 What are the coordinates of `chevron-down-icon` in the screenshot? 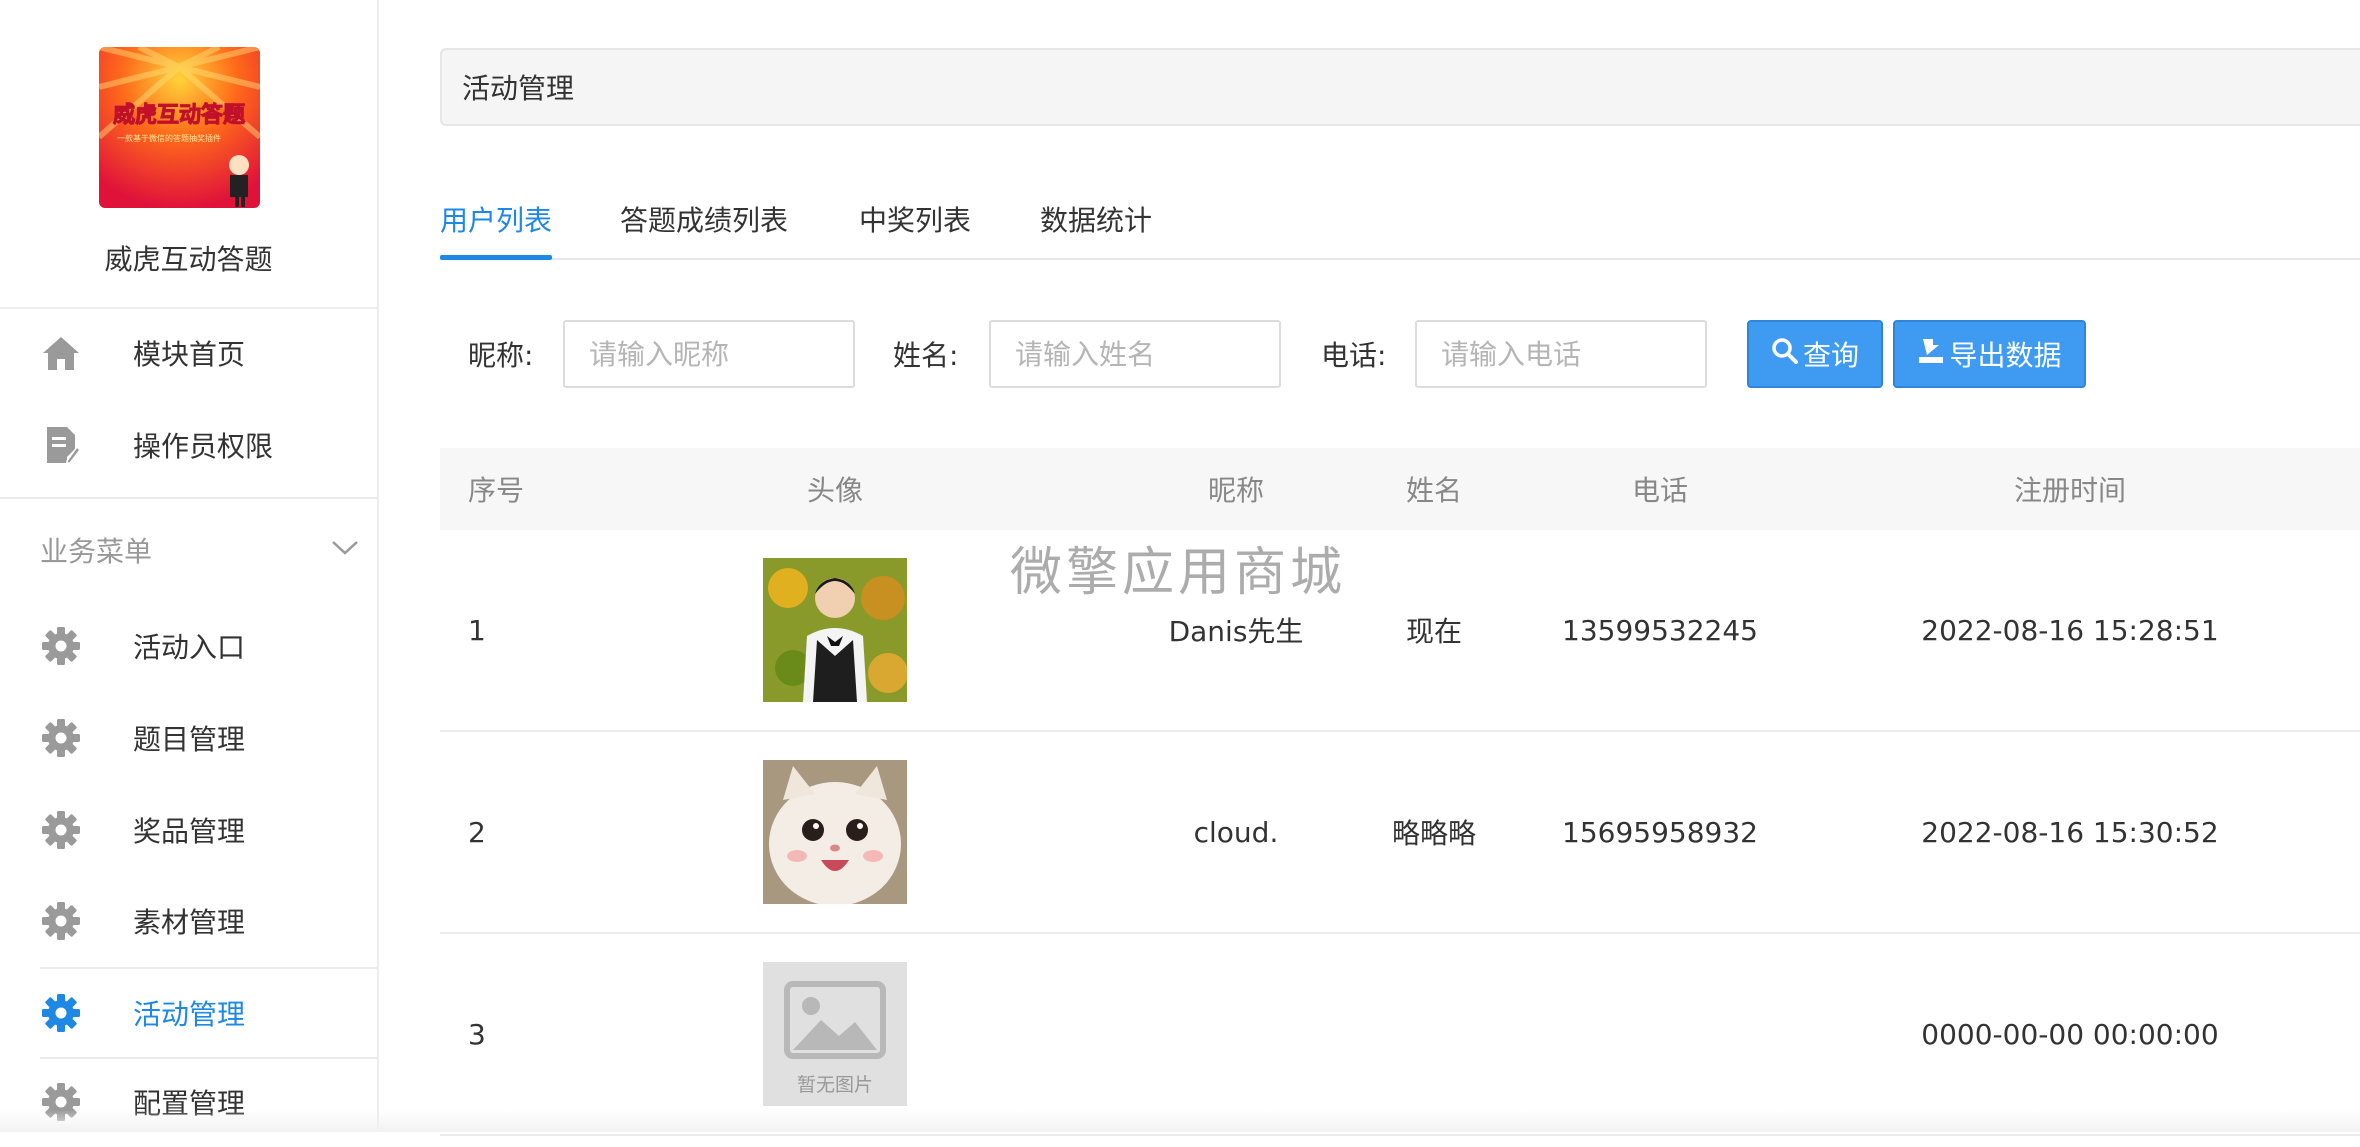 It's located at (345, 550).